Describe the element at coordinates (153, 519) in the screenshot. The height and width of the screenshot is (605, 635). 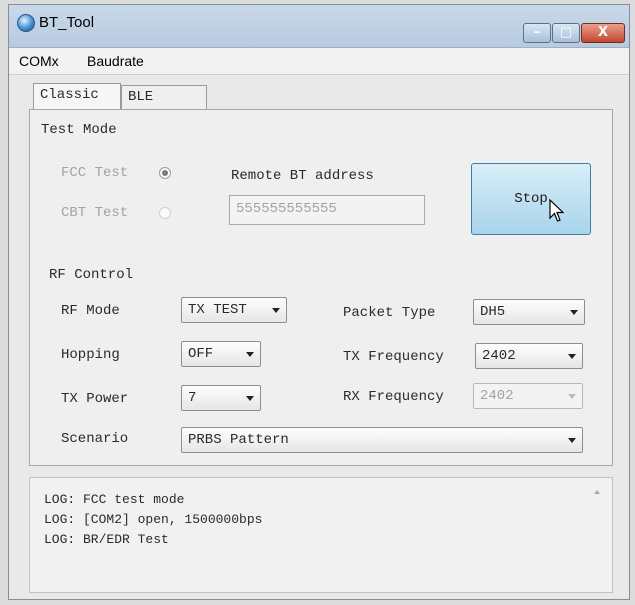
I see `log-line: LOG: [COM2] open, 1500000bps` at that location.